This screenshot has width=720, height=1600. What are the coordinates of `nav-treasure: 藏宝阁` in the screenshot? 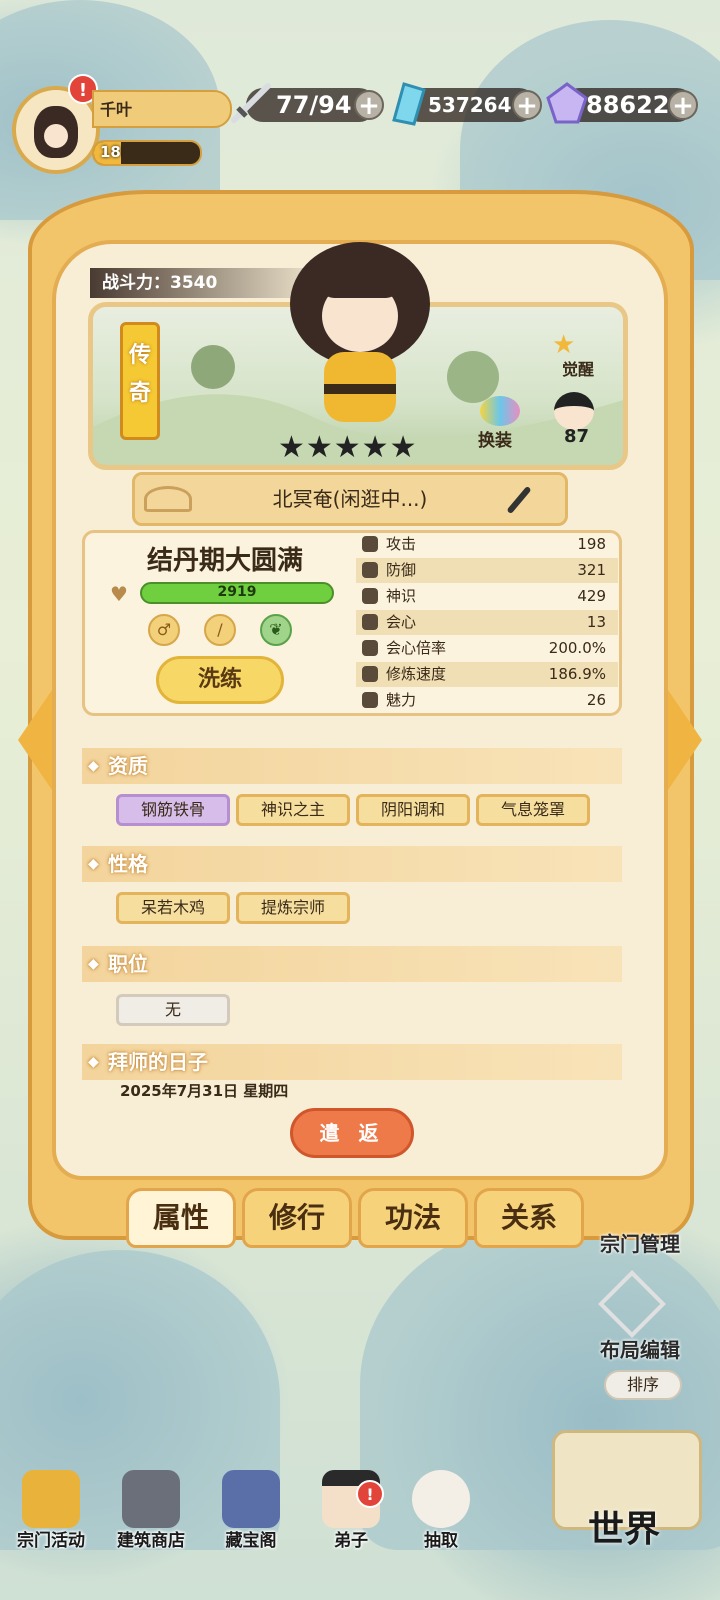 It's located at (251, 1520).